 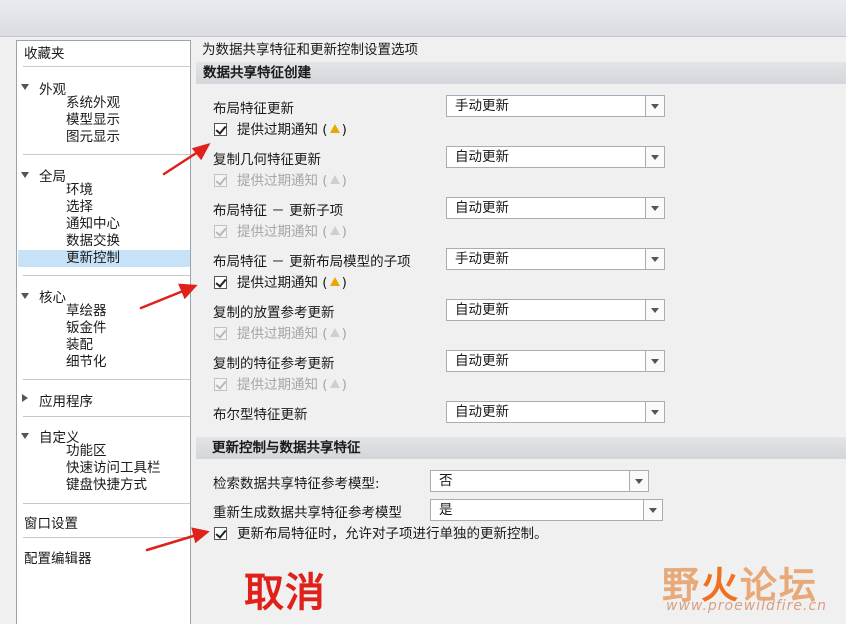 What do you see at coordinates (175, 347) in the screenshot?
I see `annotation-arrows` at bounding box center [175, 347].